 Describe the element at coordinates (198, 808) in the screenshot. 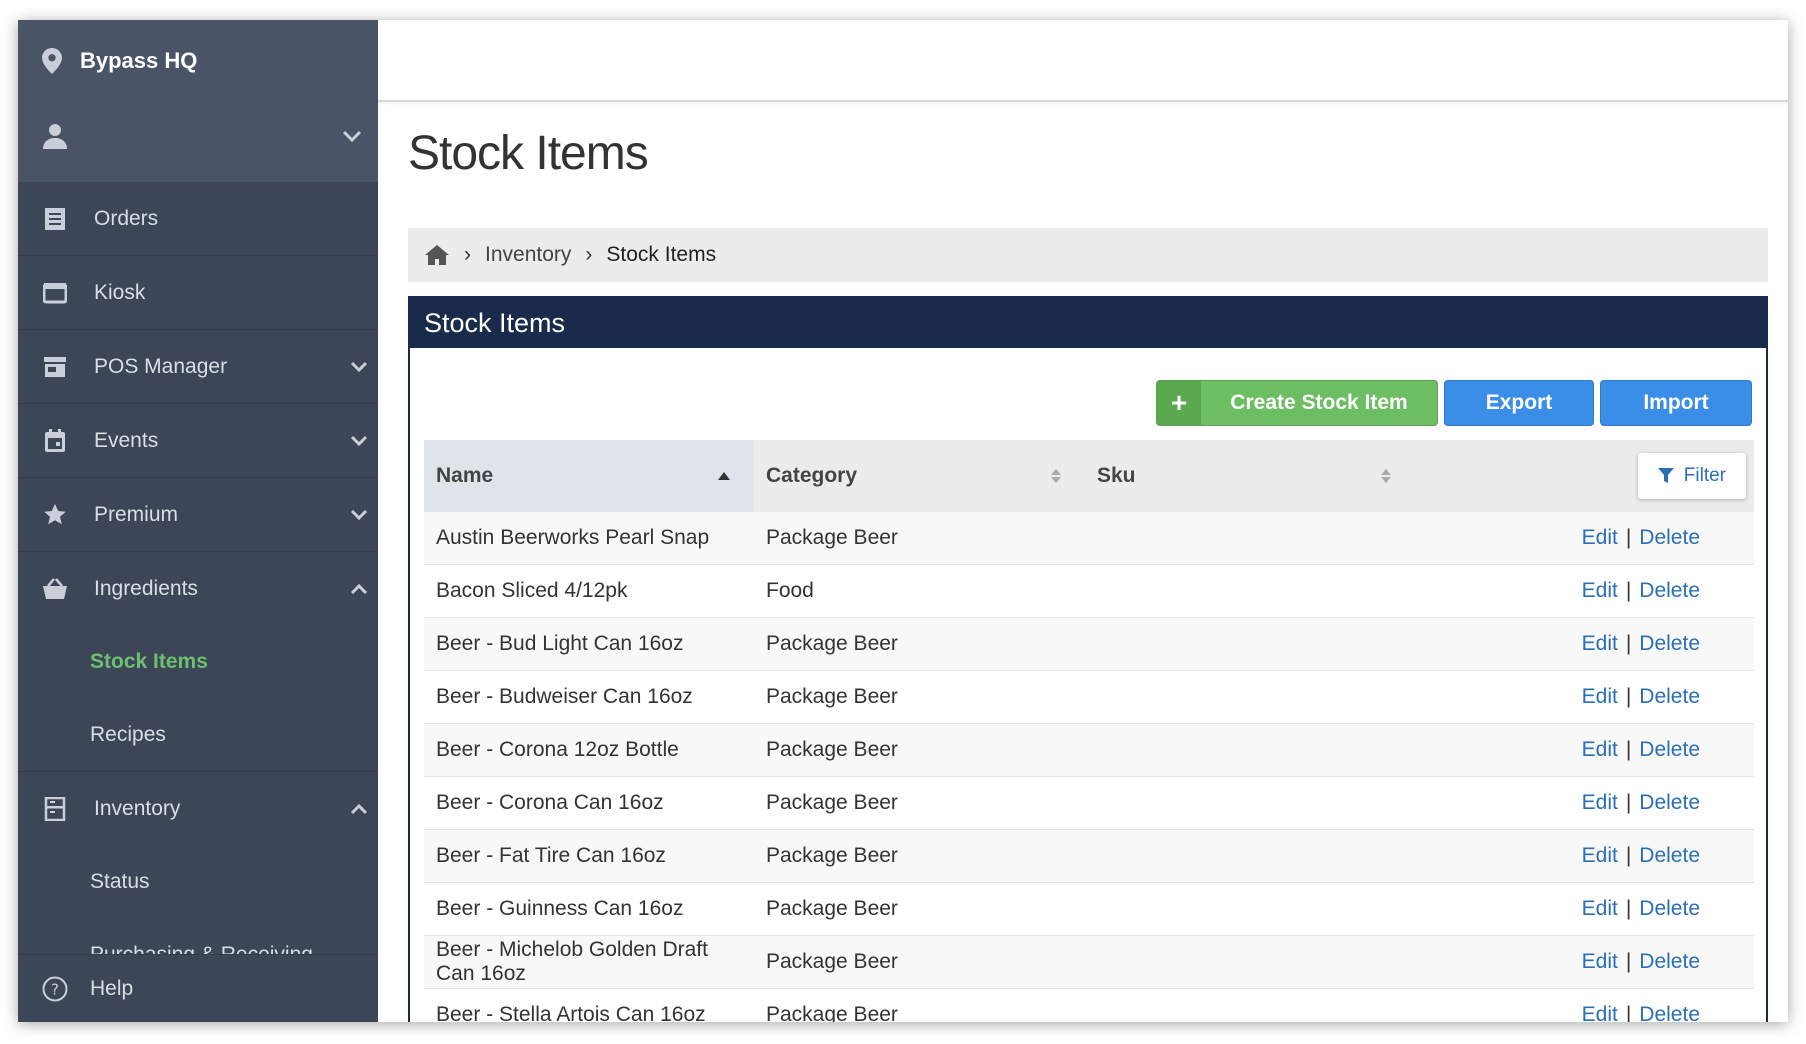

I see `sidebar-item-inventory: Inventory` at that location.